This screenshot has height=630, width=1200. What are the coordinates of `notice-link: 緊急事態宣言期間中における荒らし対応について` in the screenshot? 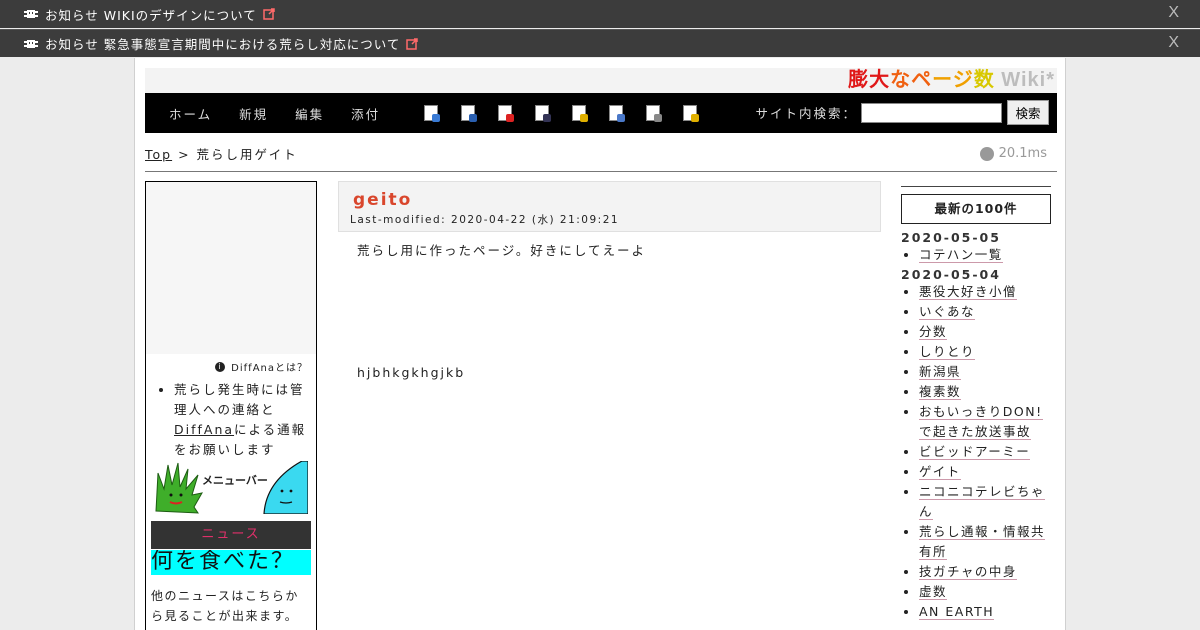 It's located at (252, 43).